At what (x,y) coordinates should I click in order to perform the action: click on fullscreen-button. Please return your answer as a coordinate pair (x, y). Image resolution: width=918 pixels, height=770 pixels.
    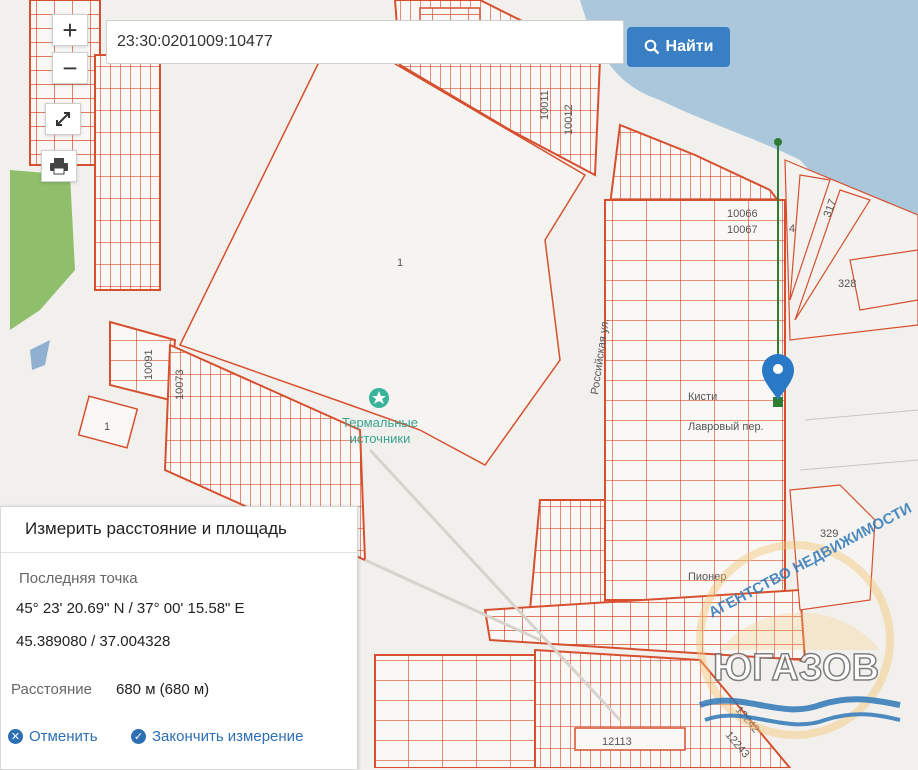
    Looking at the image, I should click on (63, 119).